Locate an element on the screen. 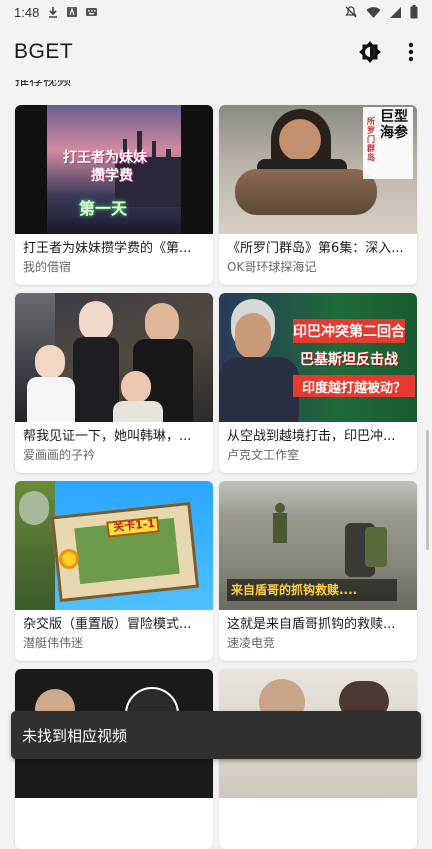 The width and height of the screenshot is (432, 849). thumbnail-overlay-text: 打王者为妹妹 is located at coordinates (105, 158).